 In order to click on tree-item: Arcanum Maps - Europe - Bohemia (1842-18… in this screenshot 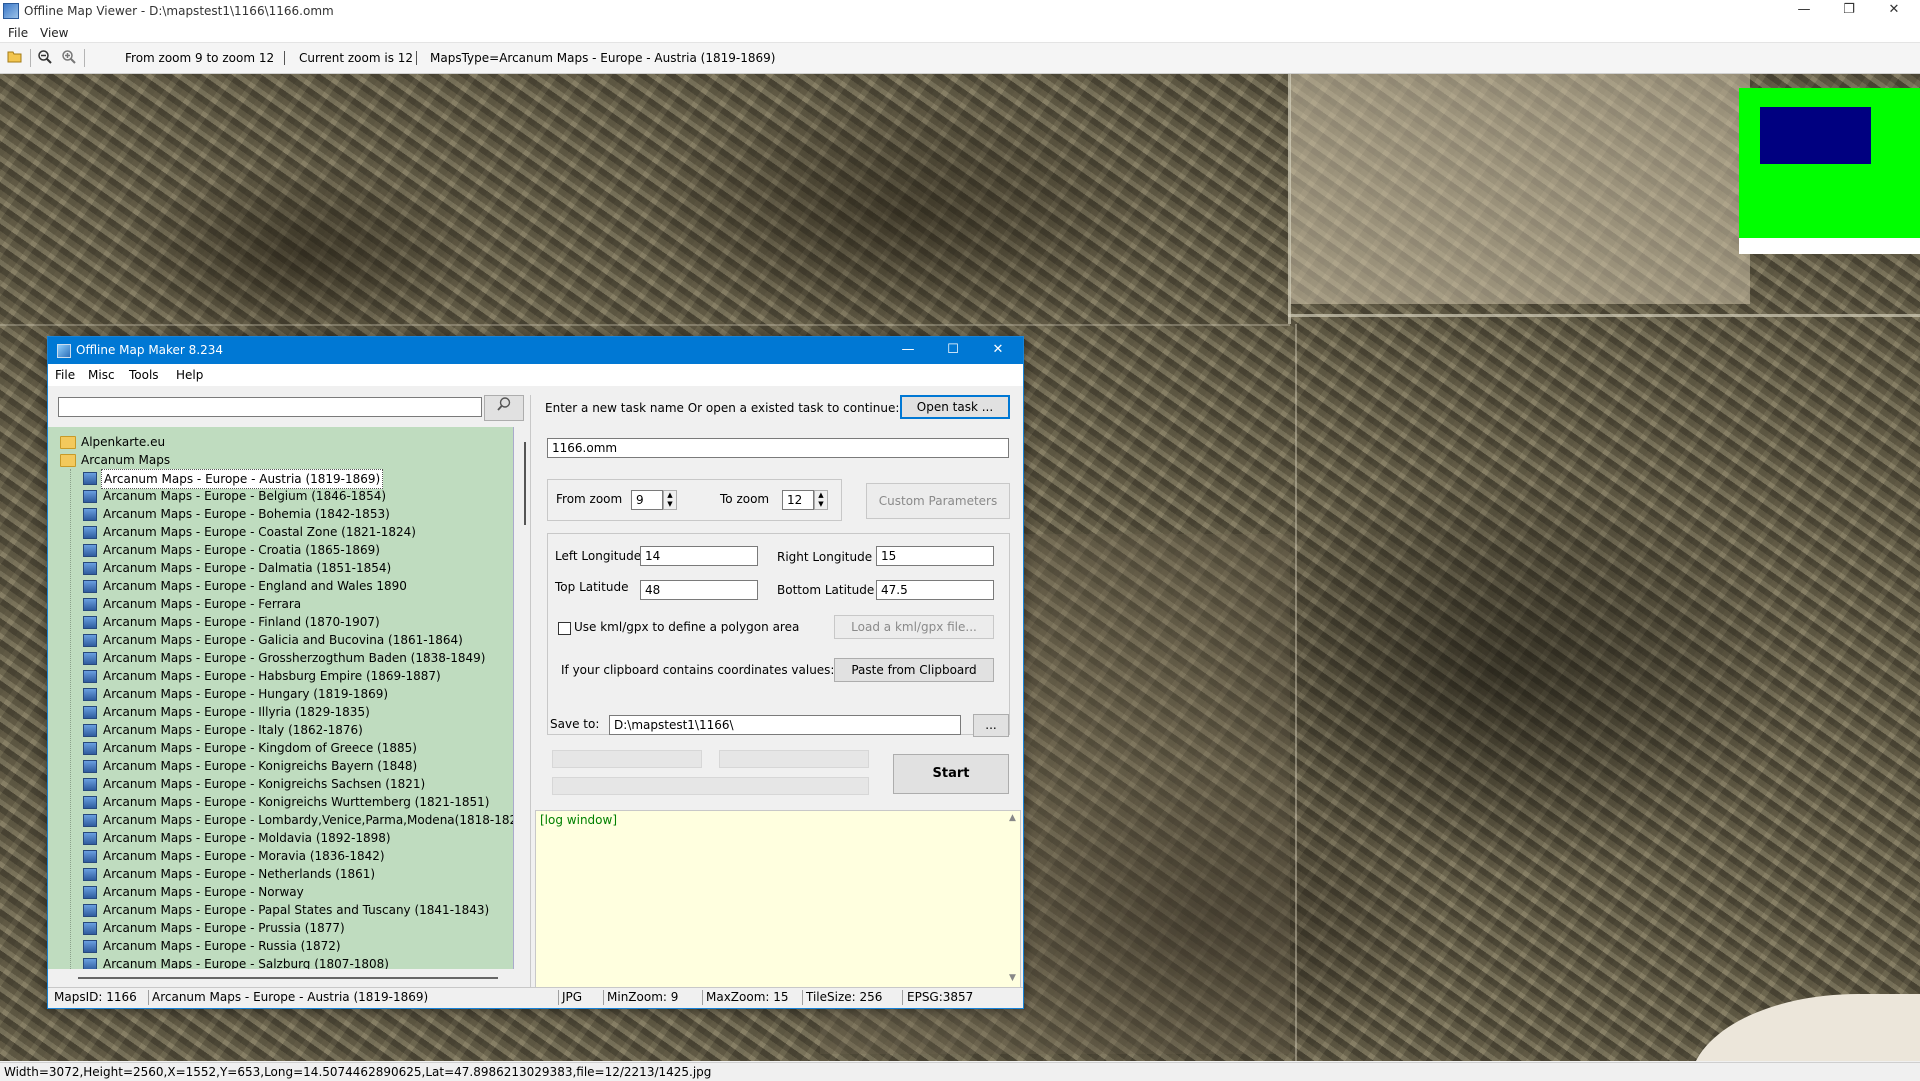, I will do `click(280, 514)`.